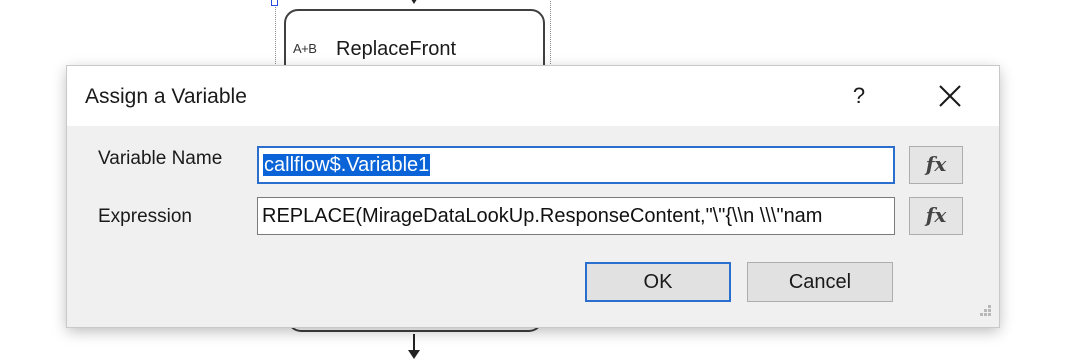 The width and height of the screenshot is (1077, 361). I want to click on variable-name-value: callflow$.Variable1, so click(347, 165).